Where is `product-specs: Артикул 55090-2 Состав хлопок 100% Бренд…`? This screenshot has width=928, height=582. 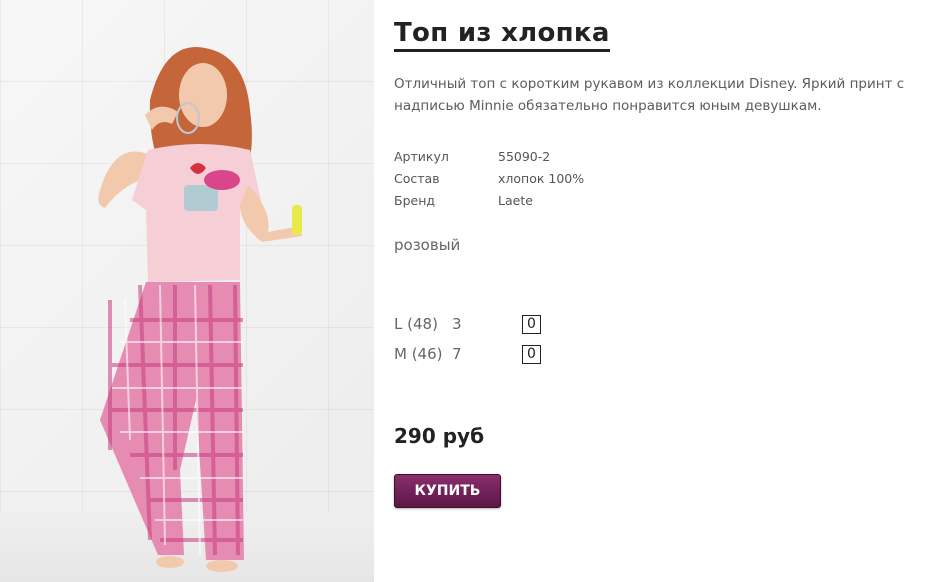 product-specs: Артикул 55090-2 Состав хлопок 100% Бренд… is located at coordinates (489, 179).